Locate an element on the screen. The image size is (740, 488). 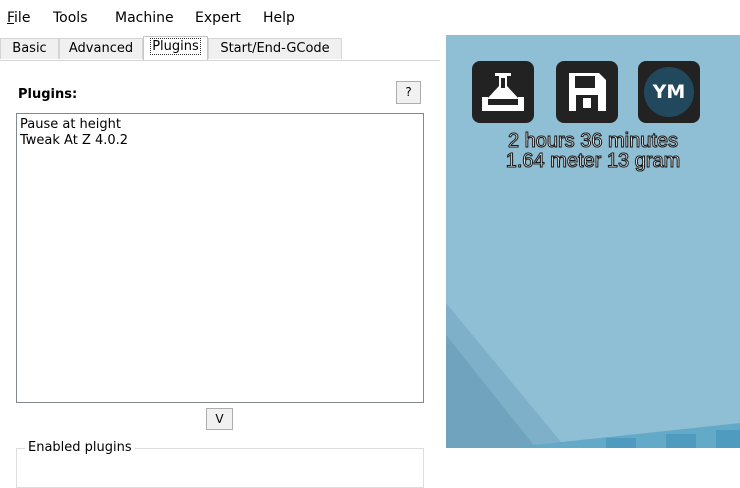
settings-tabbar: Basic Advanced Plugins Start/End-GCode is located at coordinates (223, 47).